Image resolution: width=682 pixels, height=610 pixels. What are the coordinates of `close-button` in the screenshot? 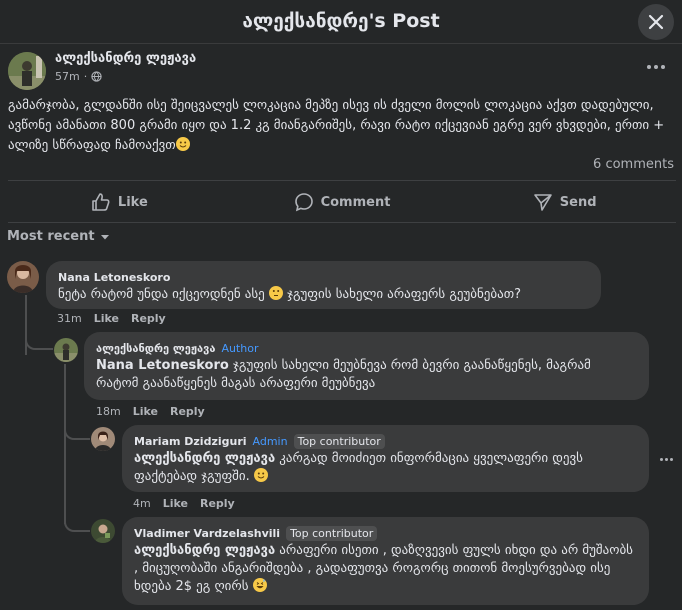 It's located at (656, 22).